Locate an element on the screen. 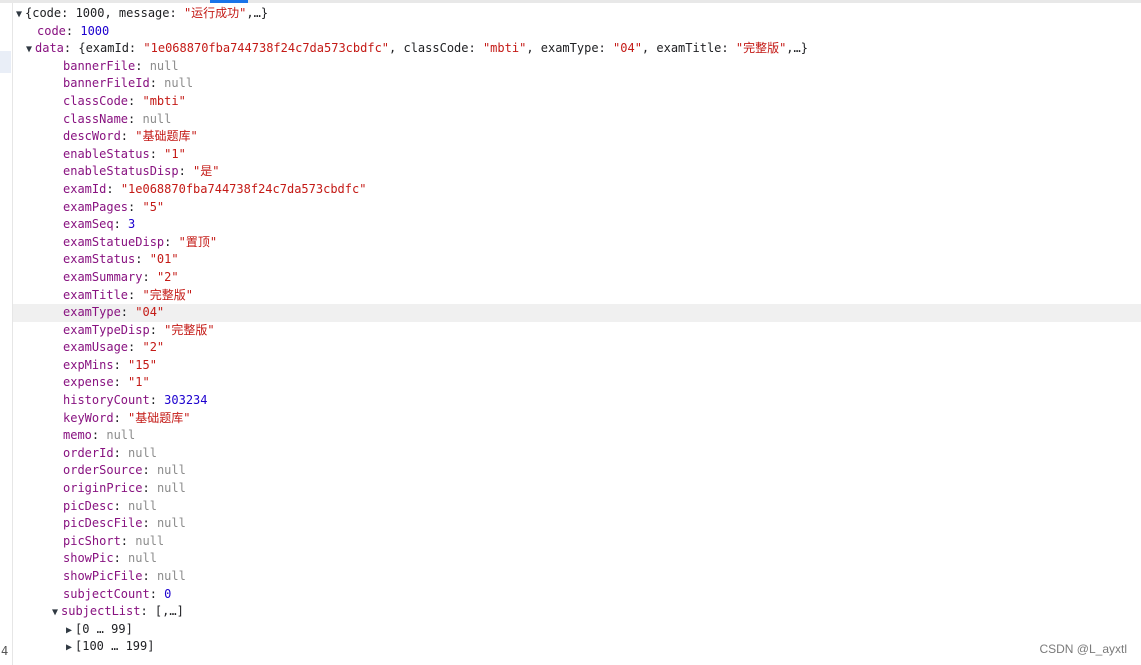 This screenshot has width=1141, height=665. json-field-row: descWord: "基础题库" is located at coordinates (577, 137).